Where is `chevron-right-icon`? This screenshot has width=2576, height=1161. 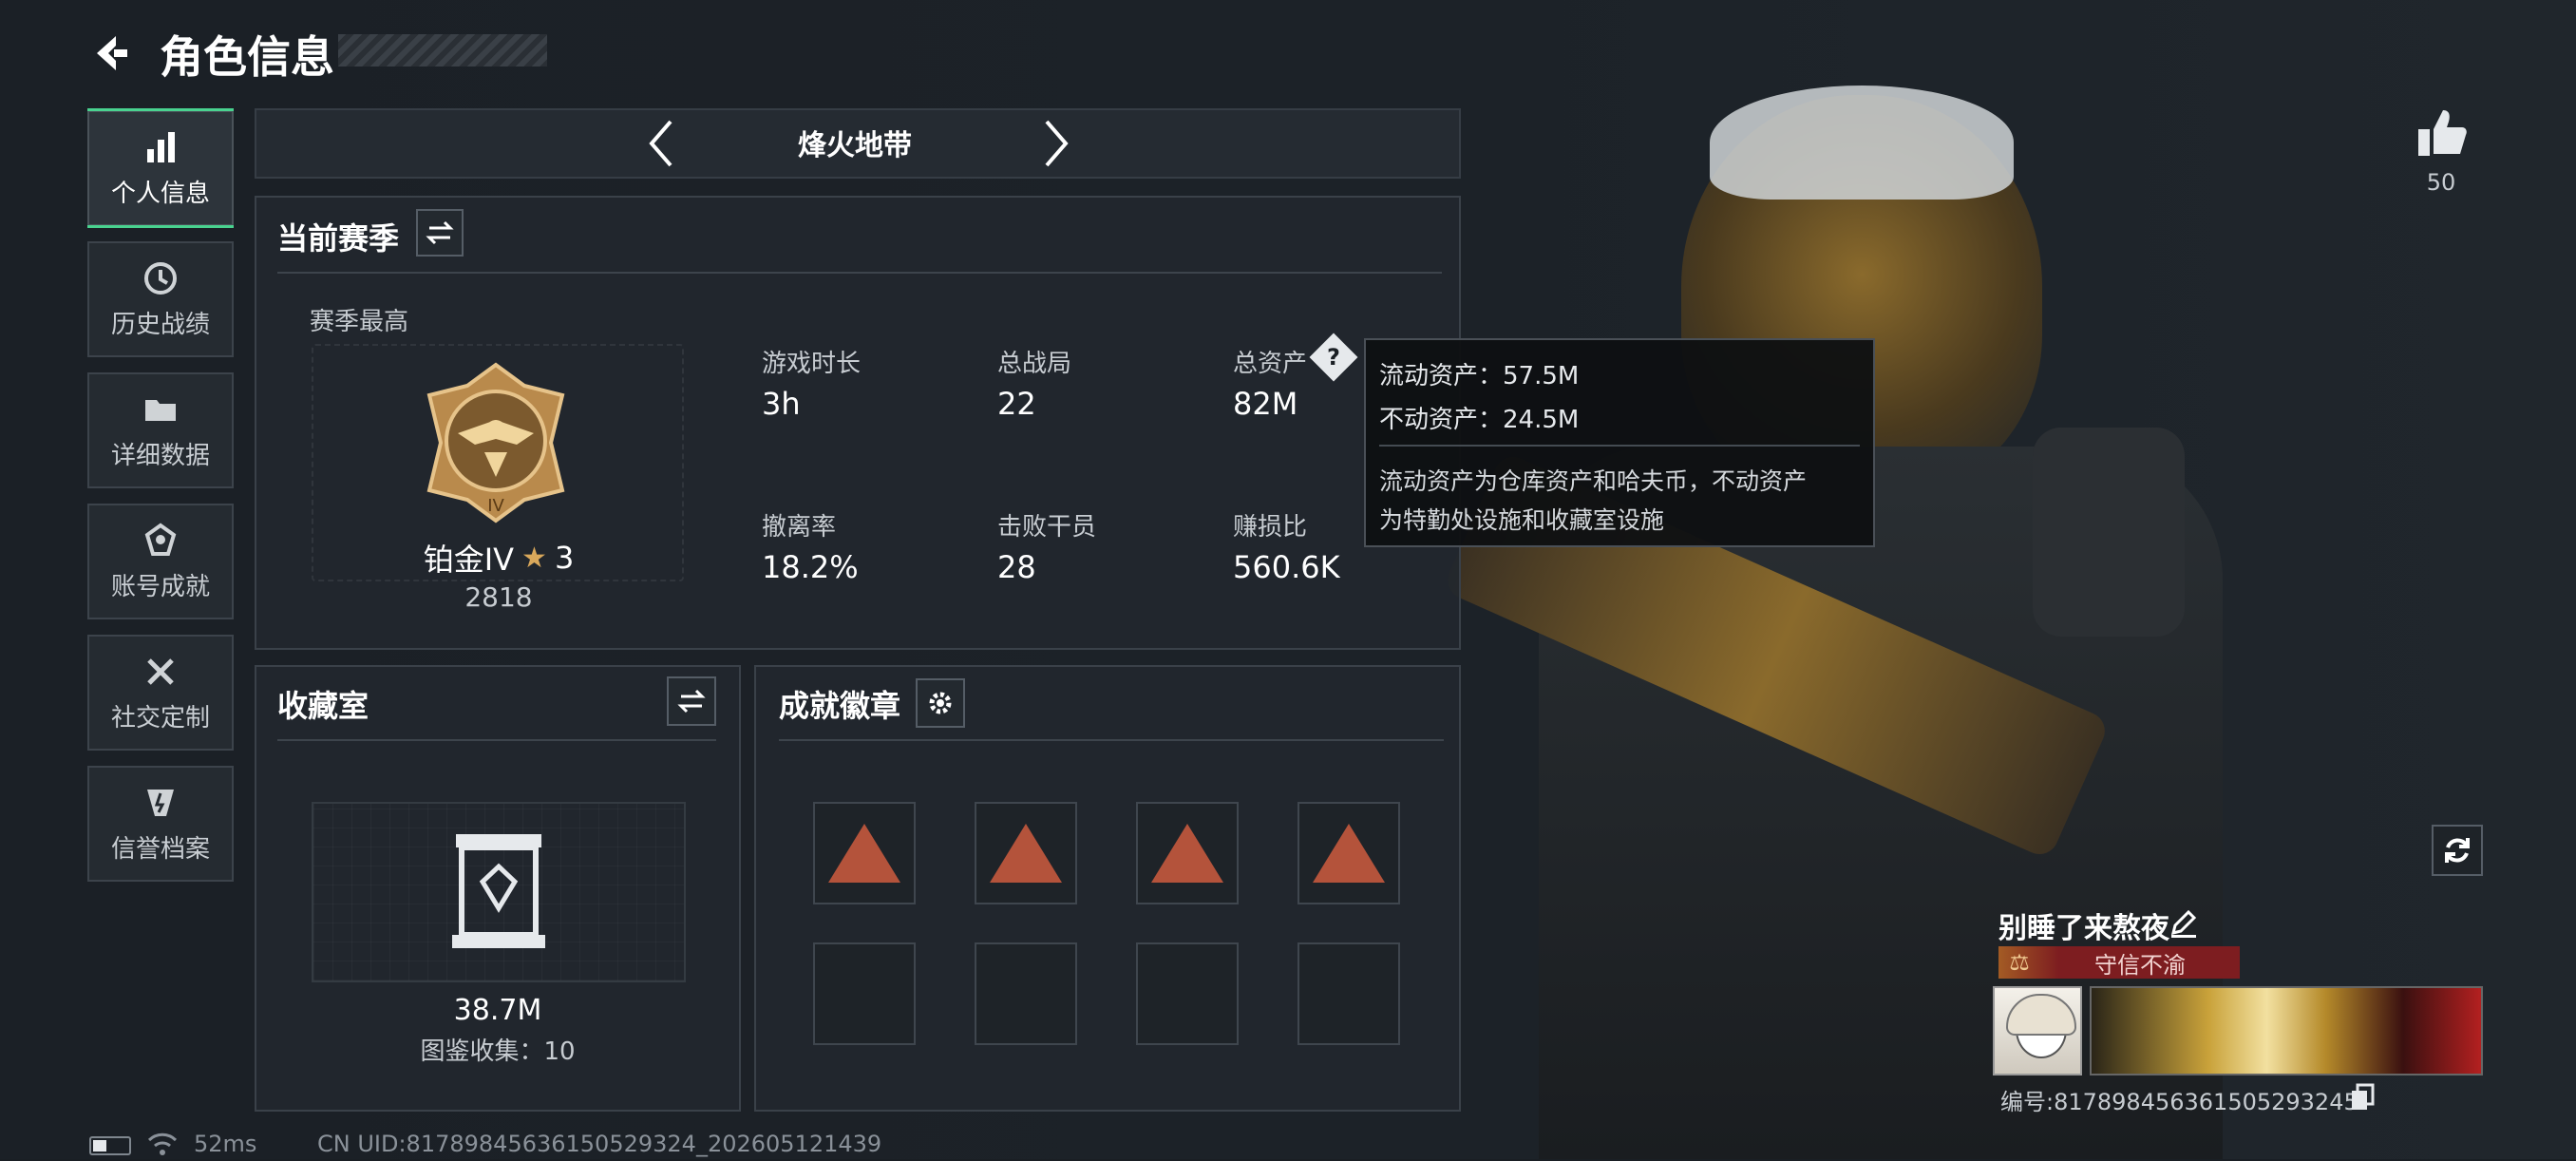 chevron-right-icon is located at coordinates (1057, 143).